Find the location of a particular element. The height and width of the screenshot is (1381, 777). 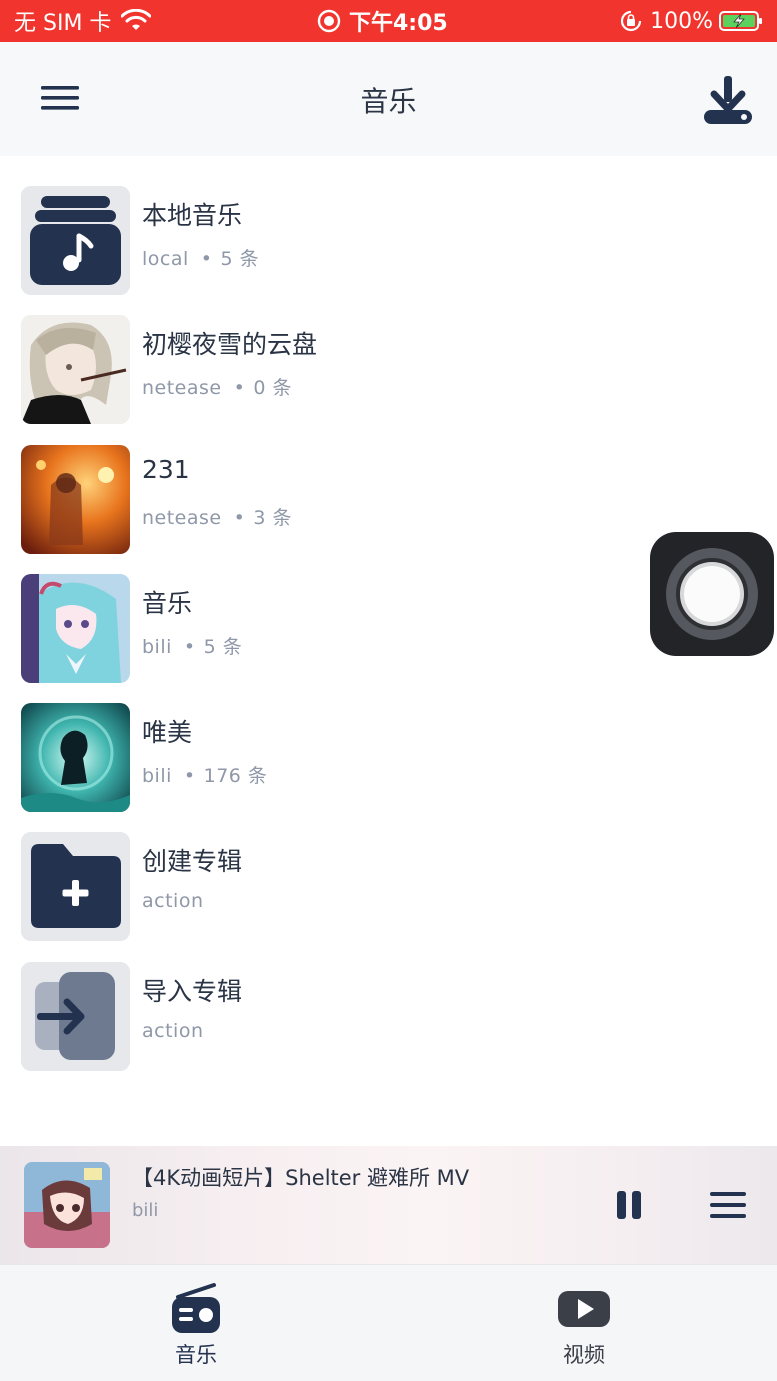

album-count: 0 条 is located at coordinates (272, 388).